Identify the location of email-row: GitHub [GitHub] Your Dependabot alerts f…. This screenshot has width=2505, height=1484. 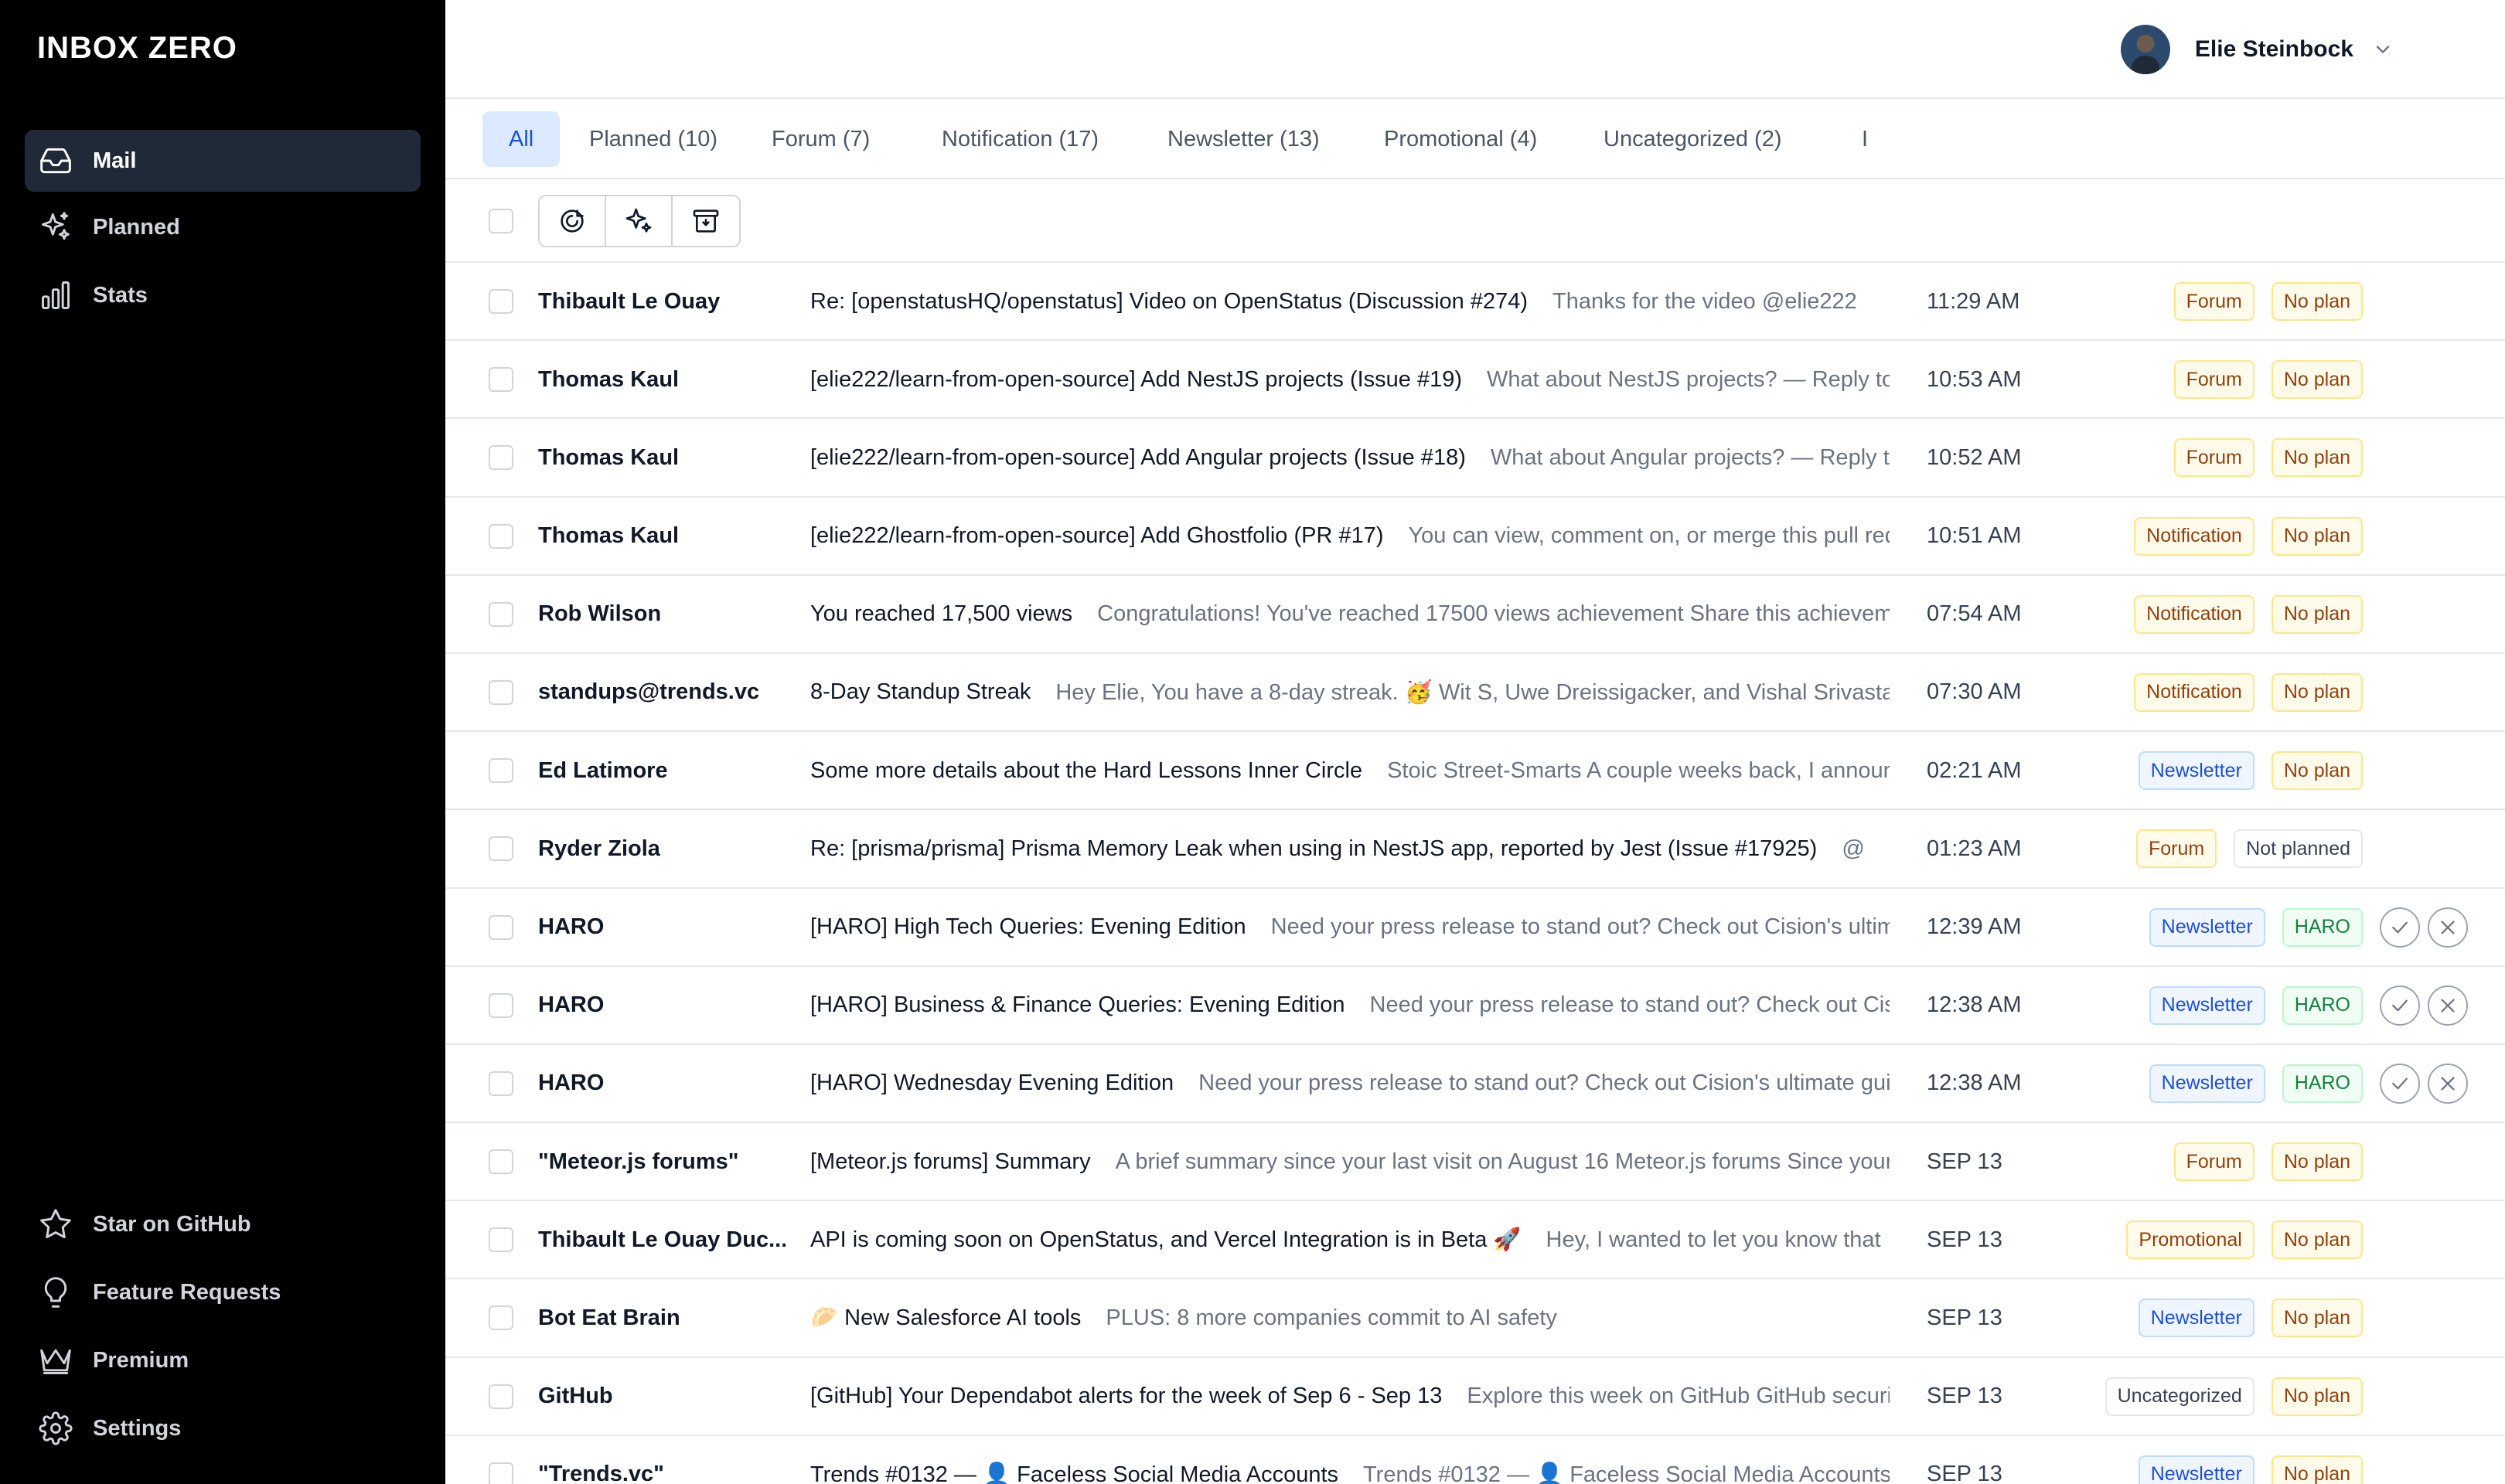
(1475, 1397).